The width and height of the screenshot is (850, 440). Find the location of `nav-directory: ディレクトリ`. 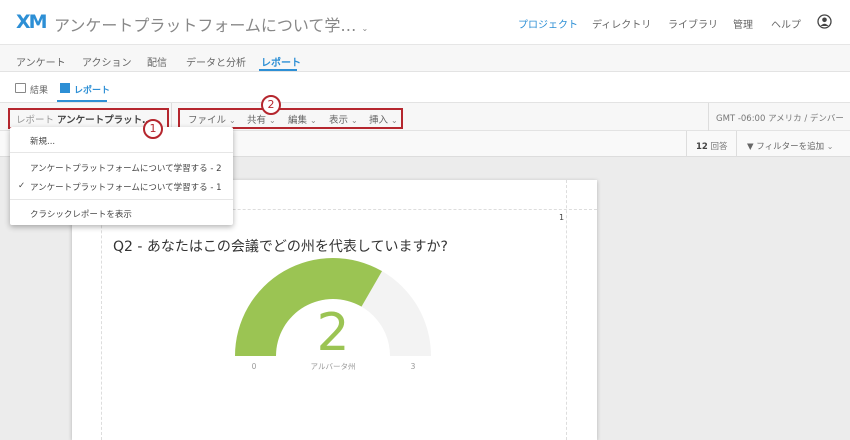

nav-directory: ディレクトリ is located at coordinates (621, 23).